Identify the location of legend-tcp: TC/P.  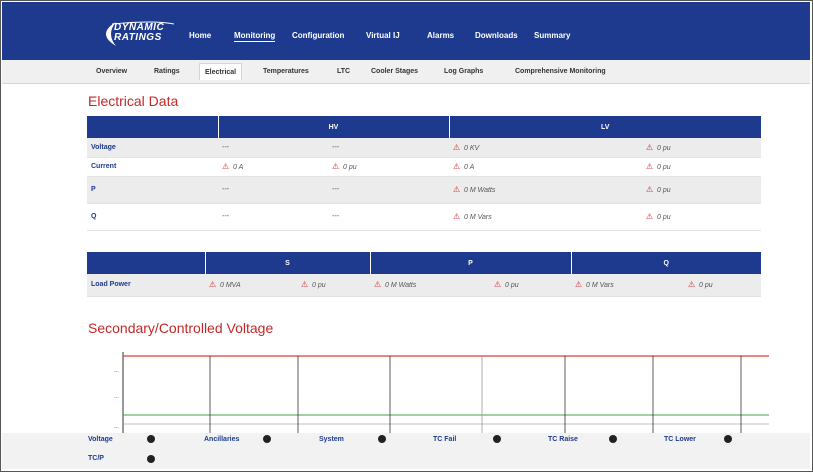
(96, 458).